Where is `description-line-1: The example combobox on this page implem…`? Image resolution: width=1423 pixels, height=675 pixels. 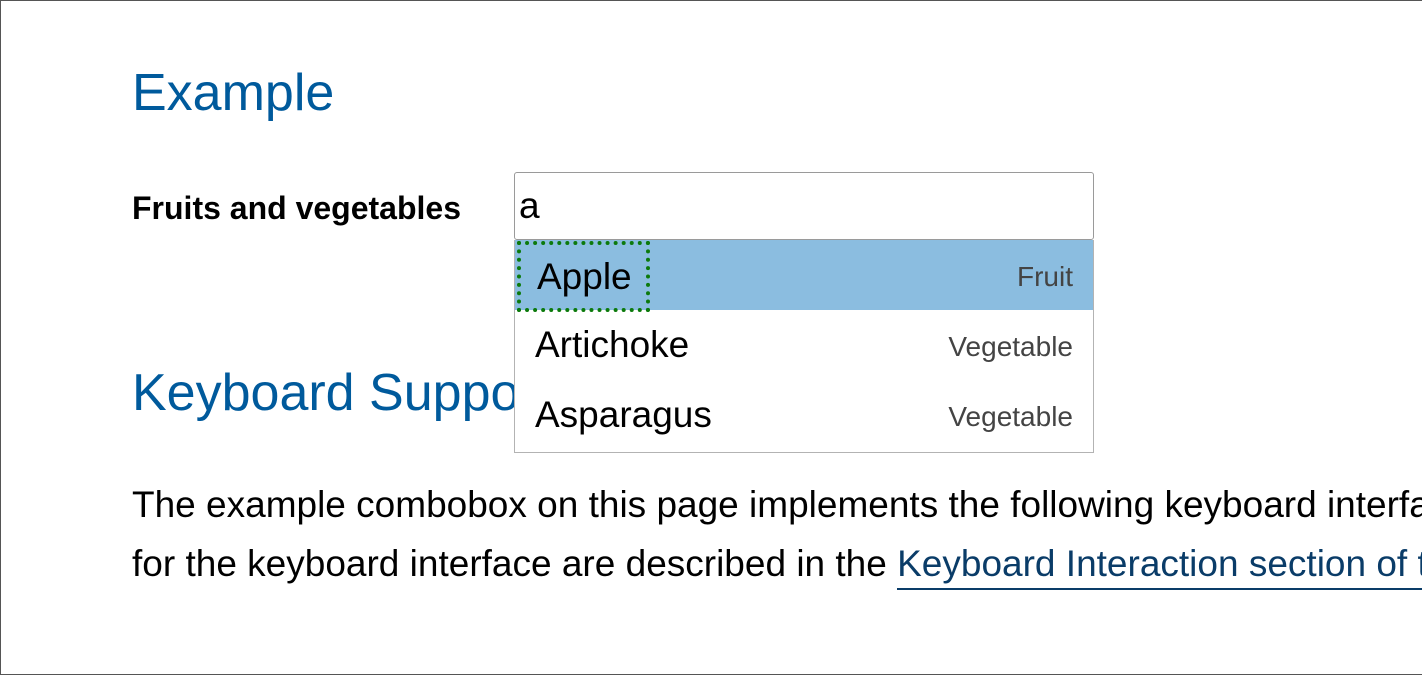 description-line-1: The example combobox on this page implem… is located at coordinates (777, 504).